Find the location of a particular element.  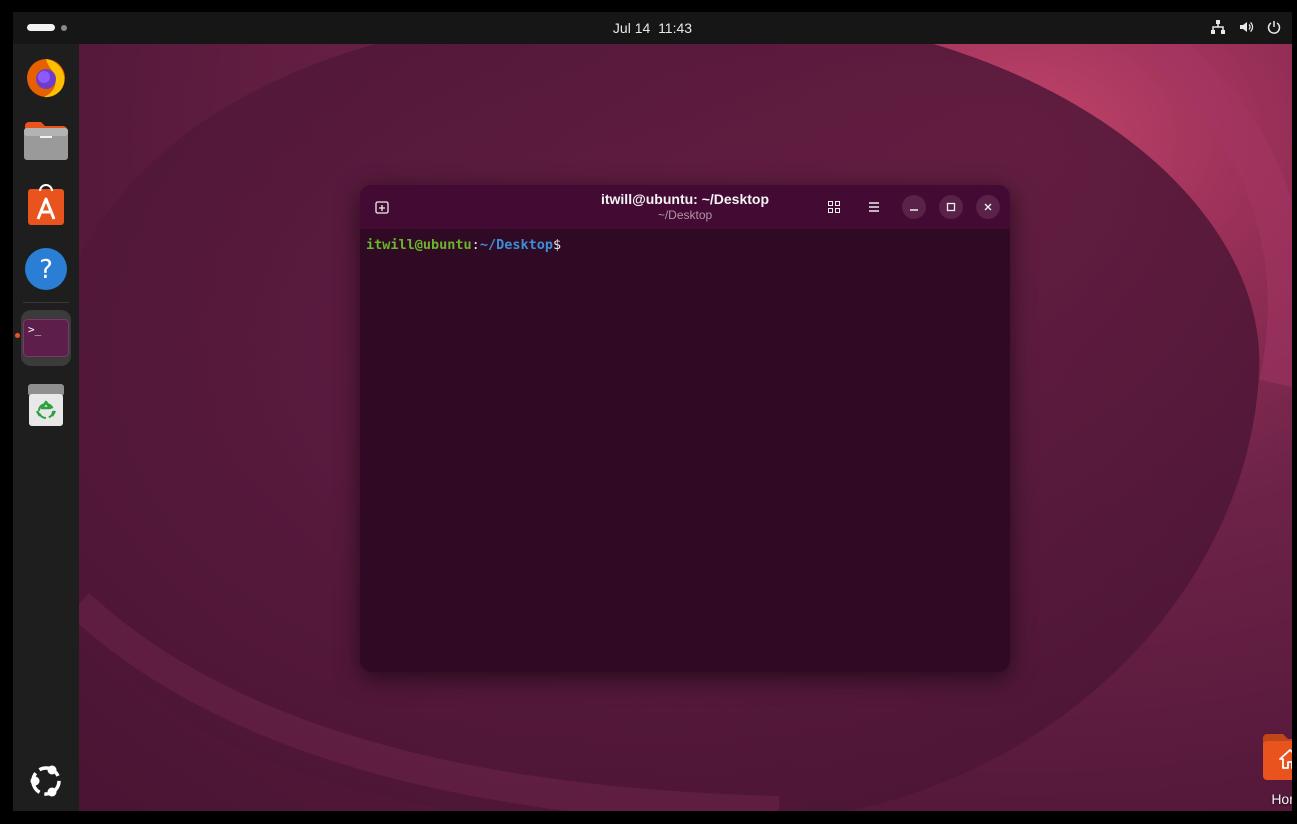

maximize-icon is located at coordinates (951, 207).